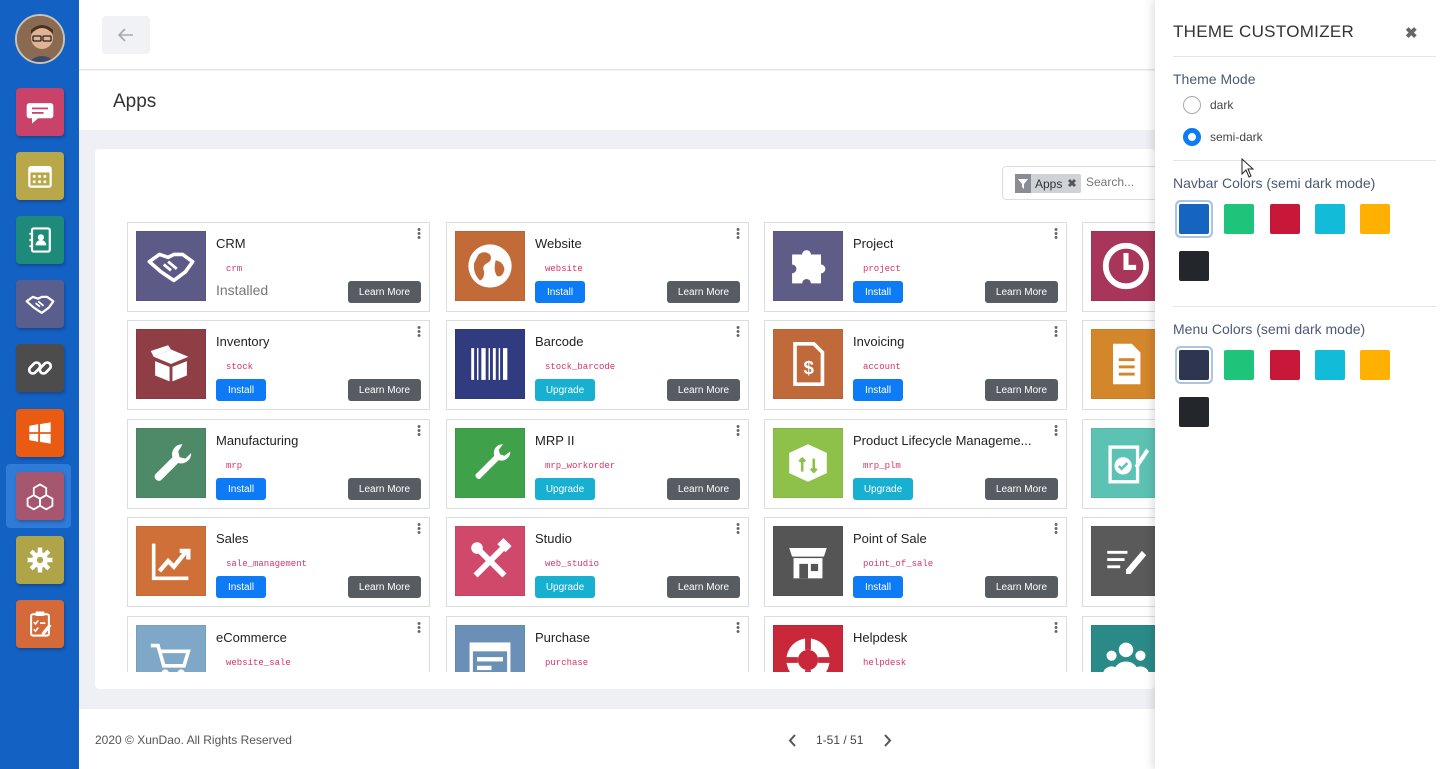  Describe the element at coordinates (1071, 183) in the screenshot. I see `facet-remove-icon: ✖` at that location.